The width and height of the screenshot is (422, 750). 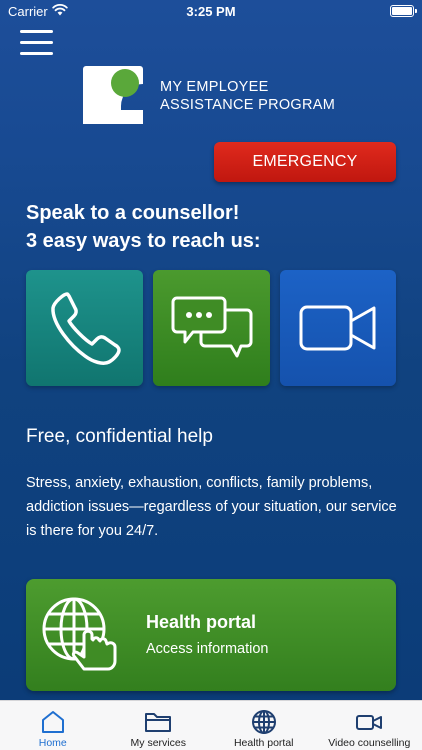 What do you see at coordinates (113, 95) in the screenshot?
I see `eap-logo` at bounding box center [113, 95].